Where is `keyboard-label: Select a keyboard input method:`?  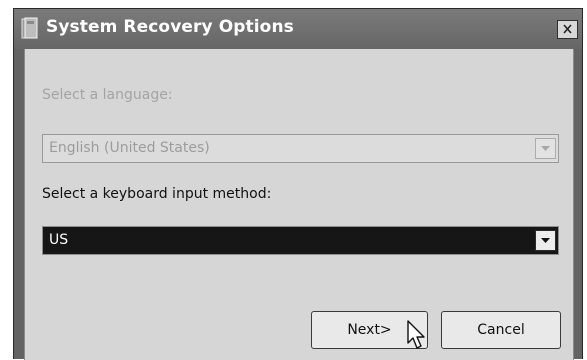
keyboard-label: Select a keyboard input method: is located at coordinates (157, 194).